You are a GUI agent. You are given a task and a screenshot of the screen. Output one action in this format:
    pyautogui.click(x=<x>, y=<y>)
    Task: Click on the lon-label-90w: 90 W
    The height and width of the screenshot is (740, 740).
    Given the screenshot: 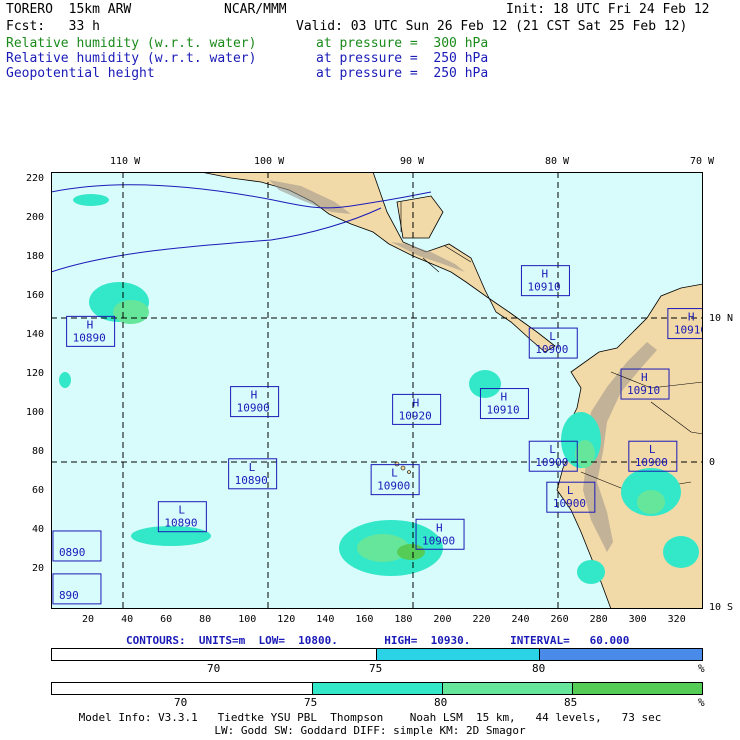 What is the action you would take?
    pyautogui.click(x=412, y=161)
    